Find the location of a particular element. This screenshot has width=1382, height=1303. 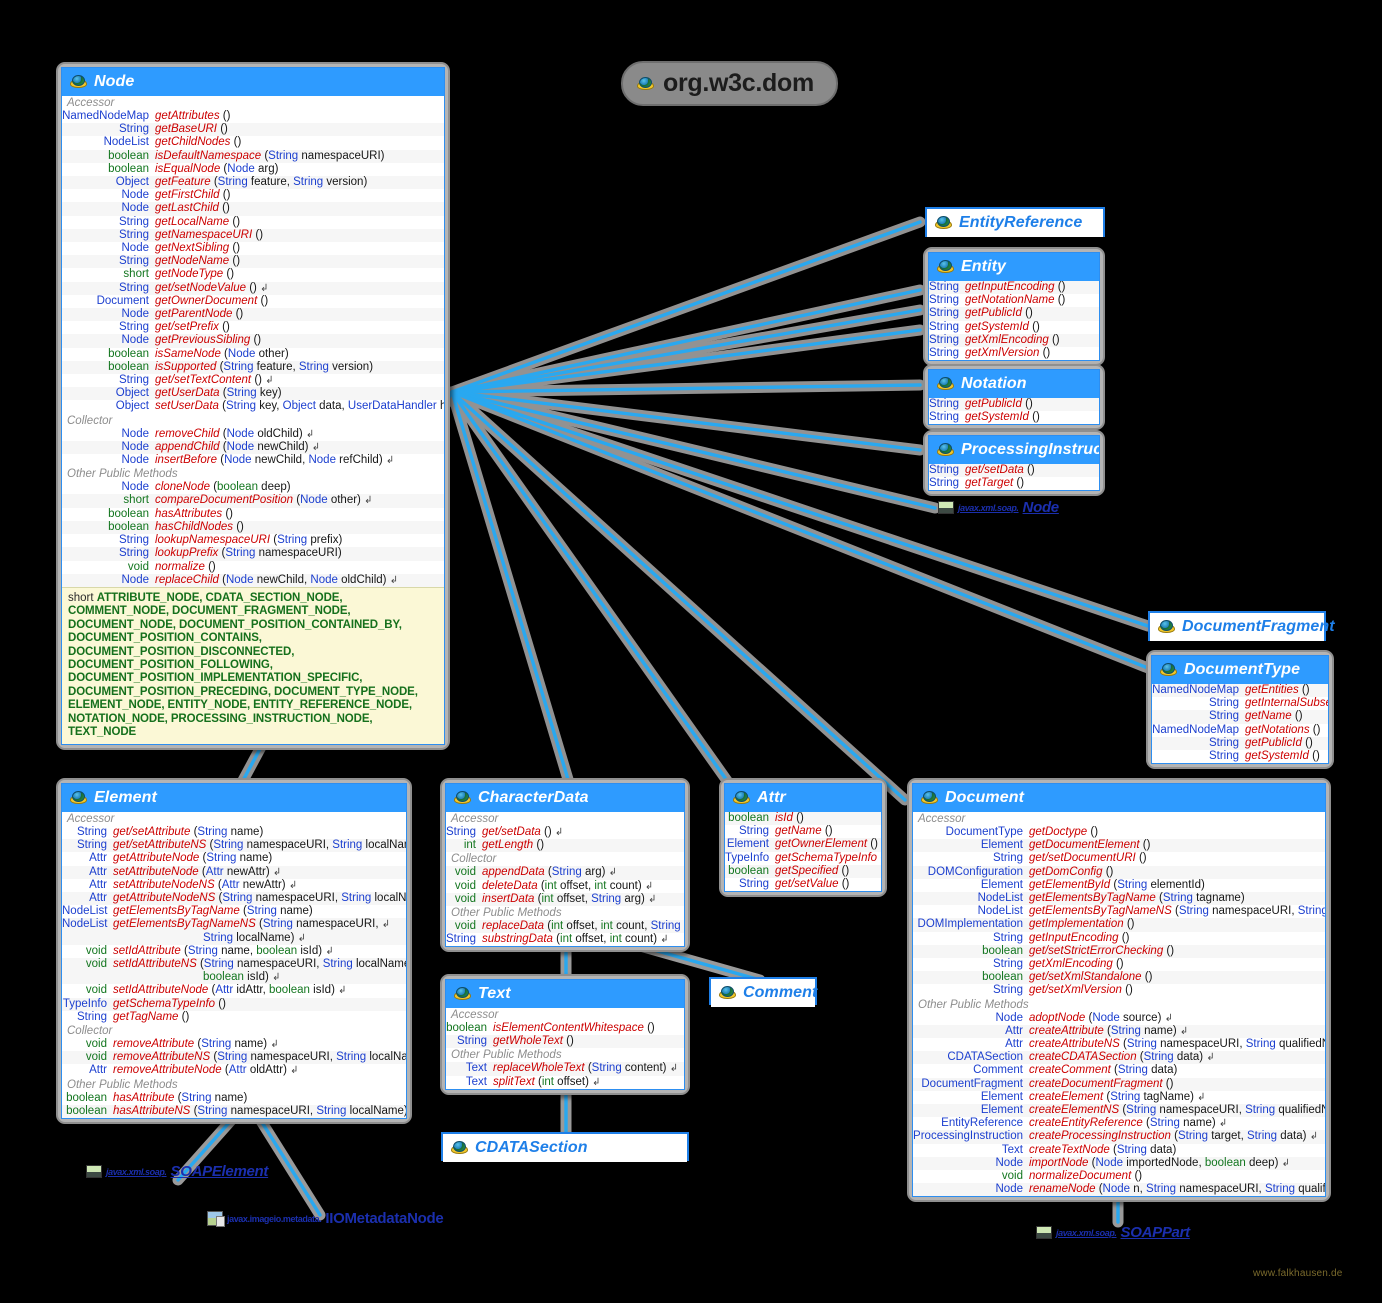

class-box-cdatasection: CDATASection is located at coordinates (565, 1147).